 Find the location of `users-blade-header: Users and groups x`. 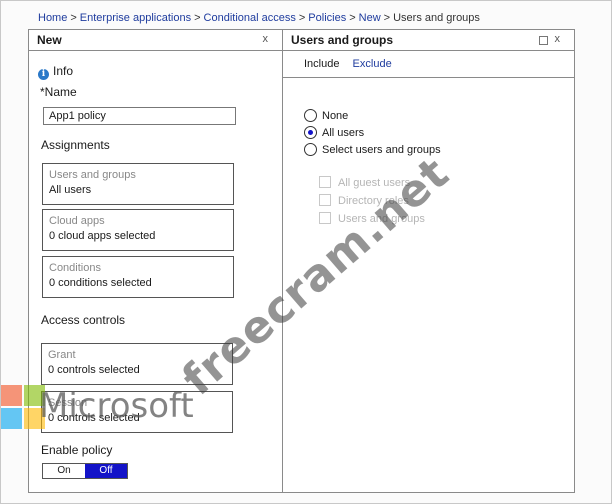

users-blade-header: Users and groups x is located at coordinates (428, 40).